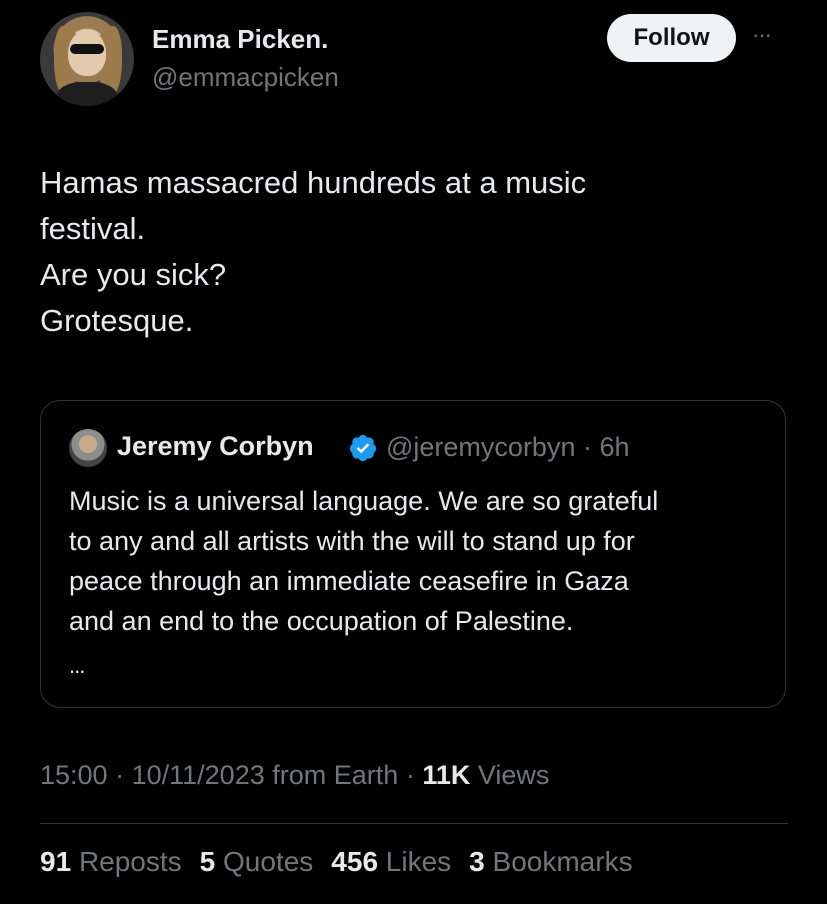 This screenshot has width=827, height=904. Describe the element at coordinates (313, 182) in the screenshot. I see `tweet-line: Hamas massacred hundreds at a music` at that location.